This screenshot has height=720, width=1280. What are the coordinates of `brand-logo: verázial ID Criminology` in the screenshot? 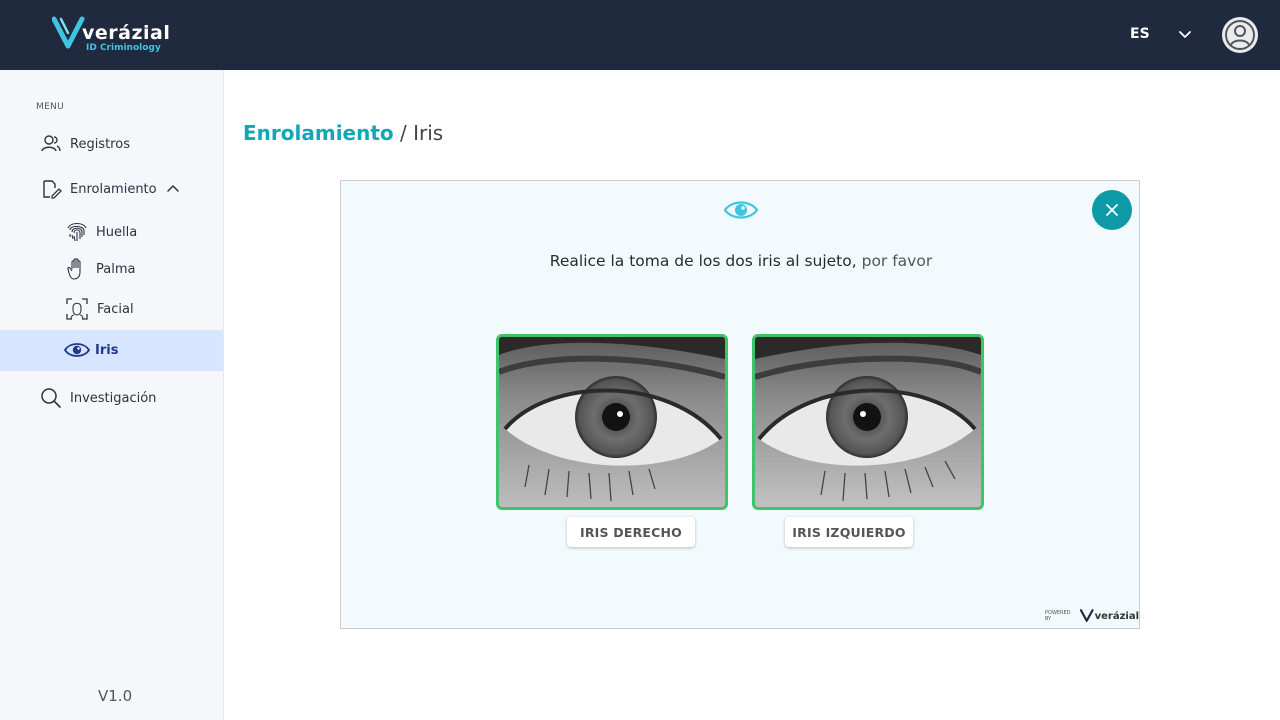 It's located at (111, 36).